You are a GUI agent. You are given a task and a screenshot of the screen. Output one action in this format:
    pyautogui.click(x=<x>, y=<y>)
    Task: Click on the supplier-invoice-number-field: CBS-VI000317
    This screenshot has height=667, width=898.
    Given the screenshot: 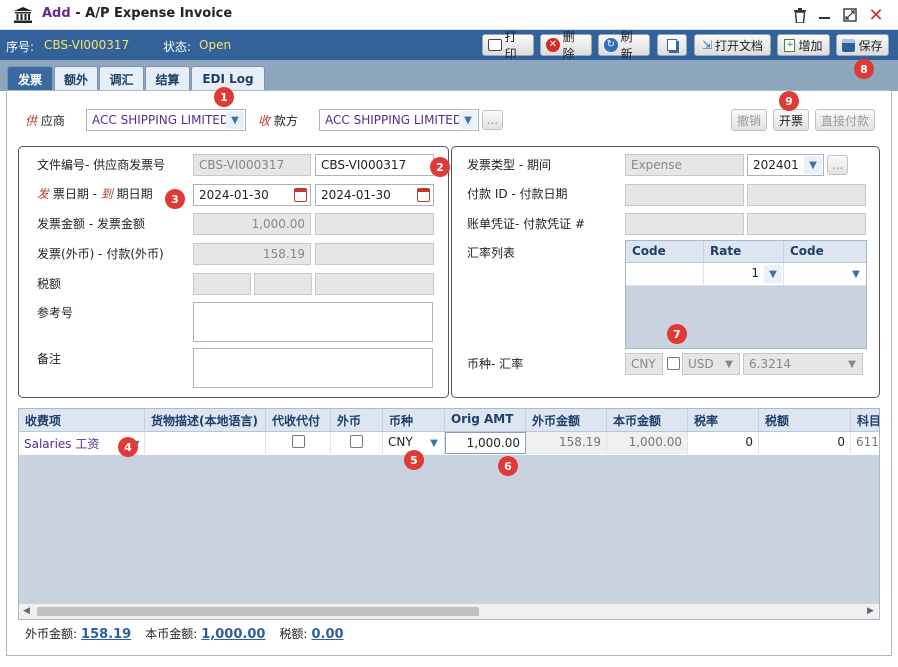 What is the action you would take?
    pyautogui.click(x=374, y=165)
    